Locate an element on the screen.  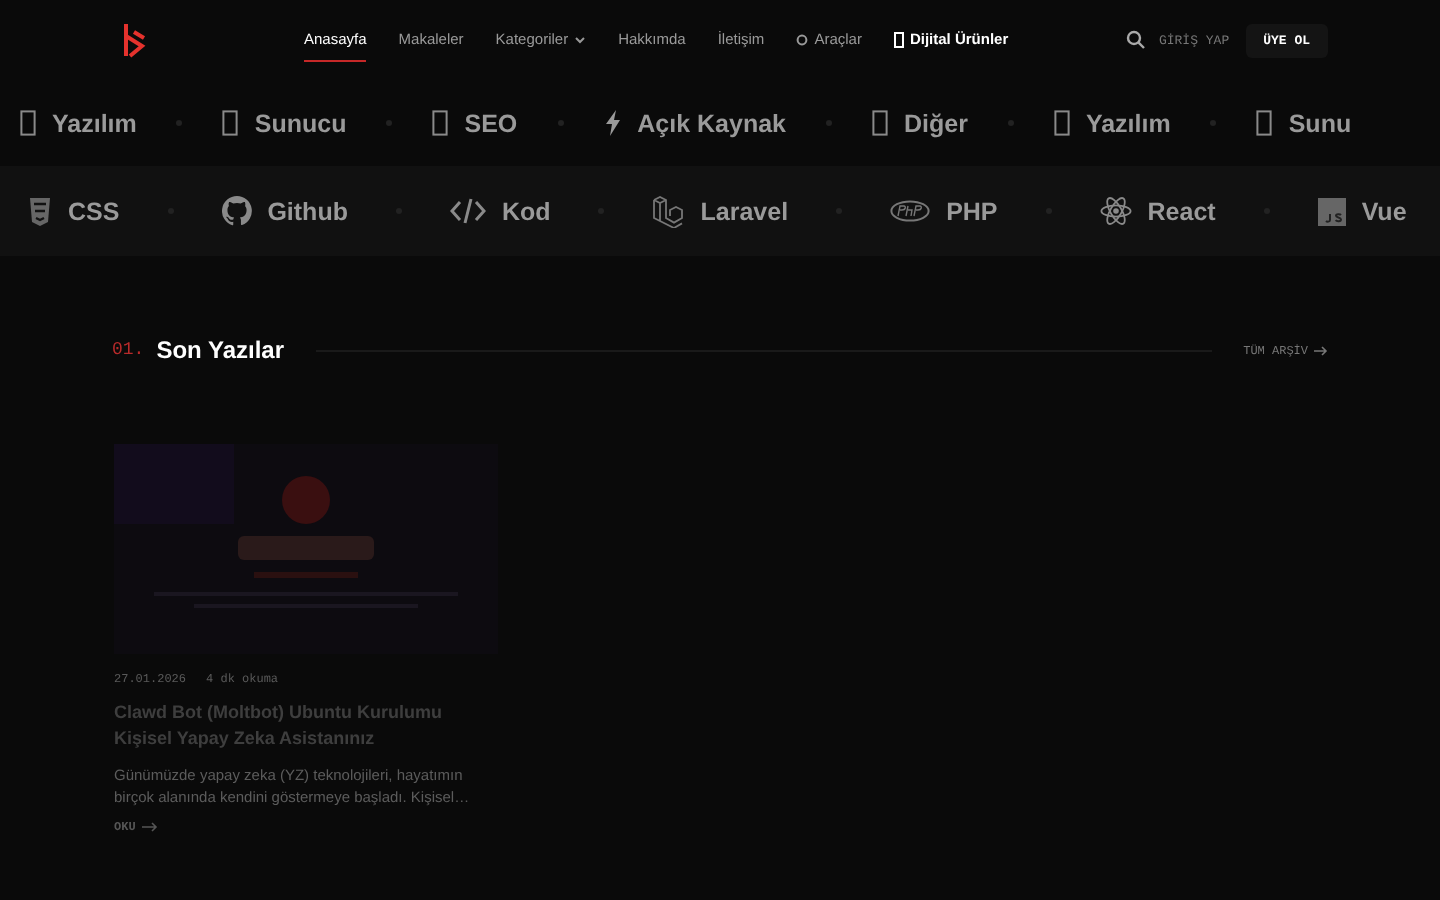
category-label: Sunu is located at coordinates (1320, 123).